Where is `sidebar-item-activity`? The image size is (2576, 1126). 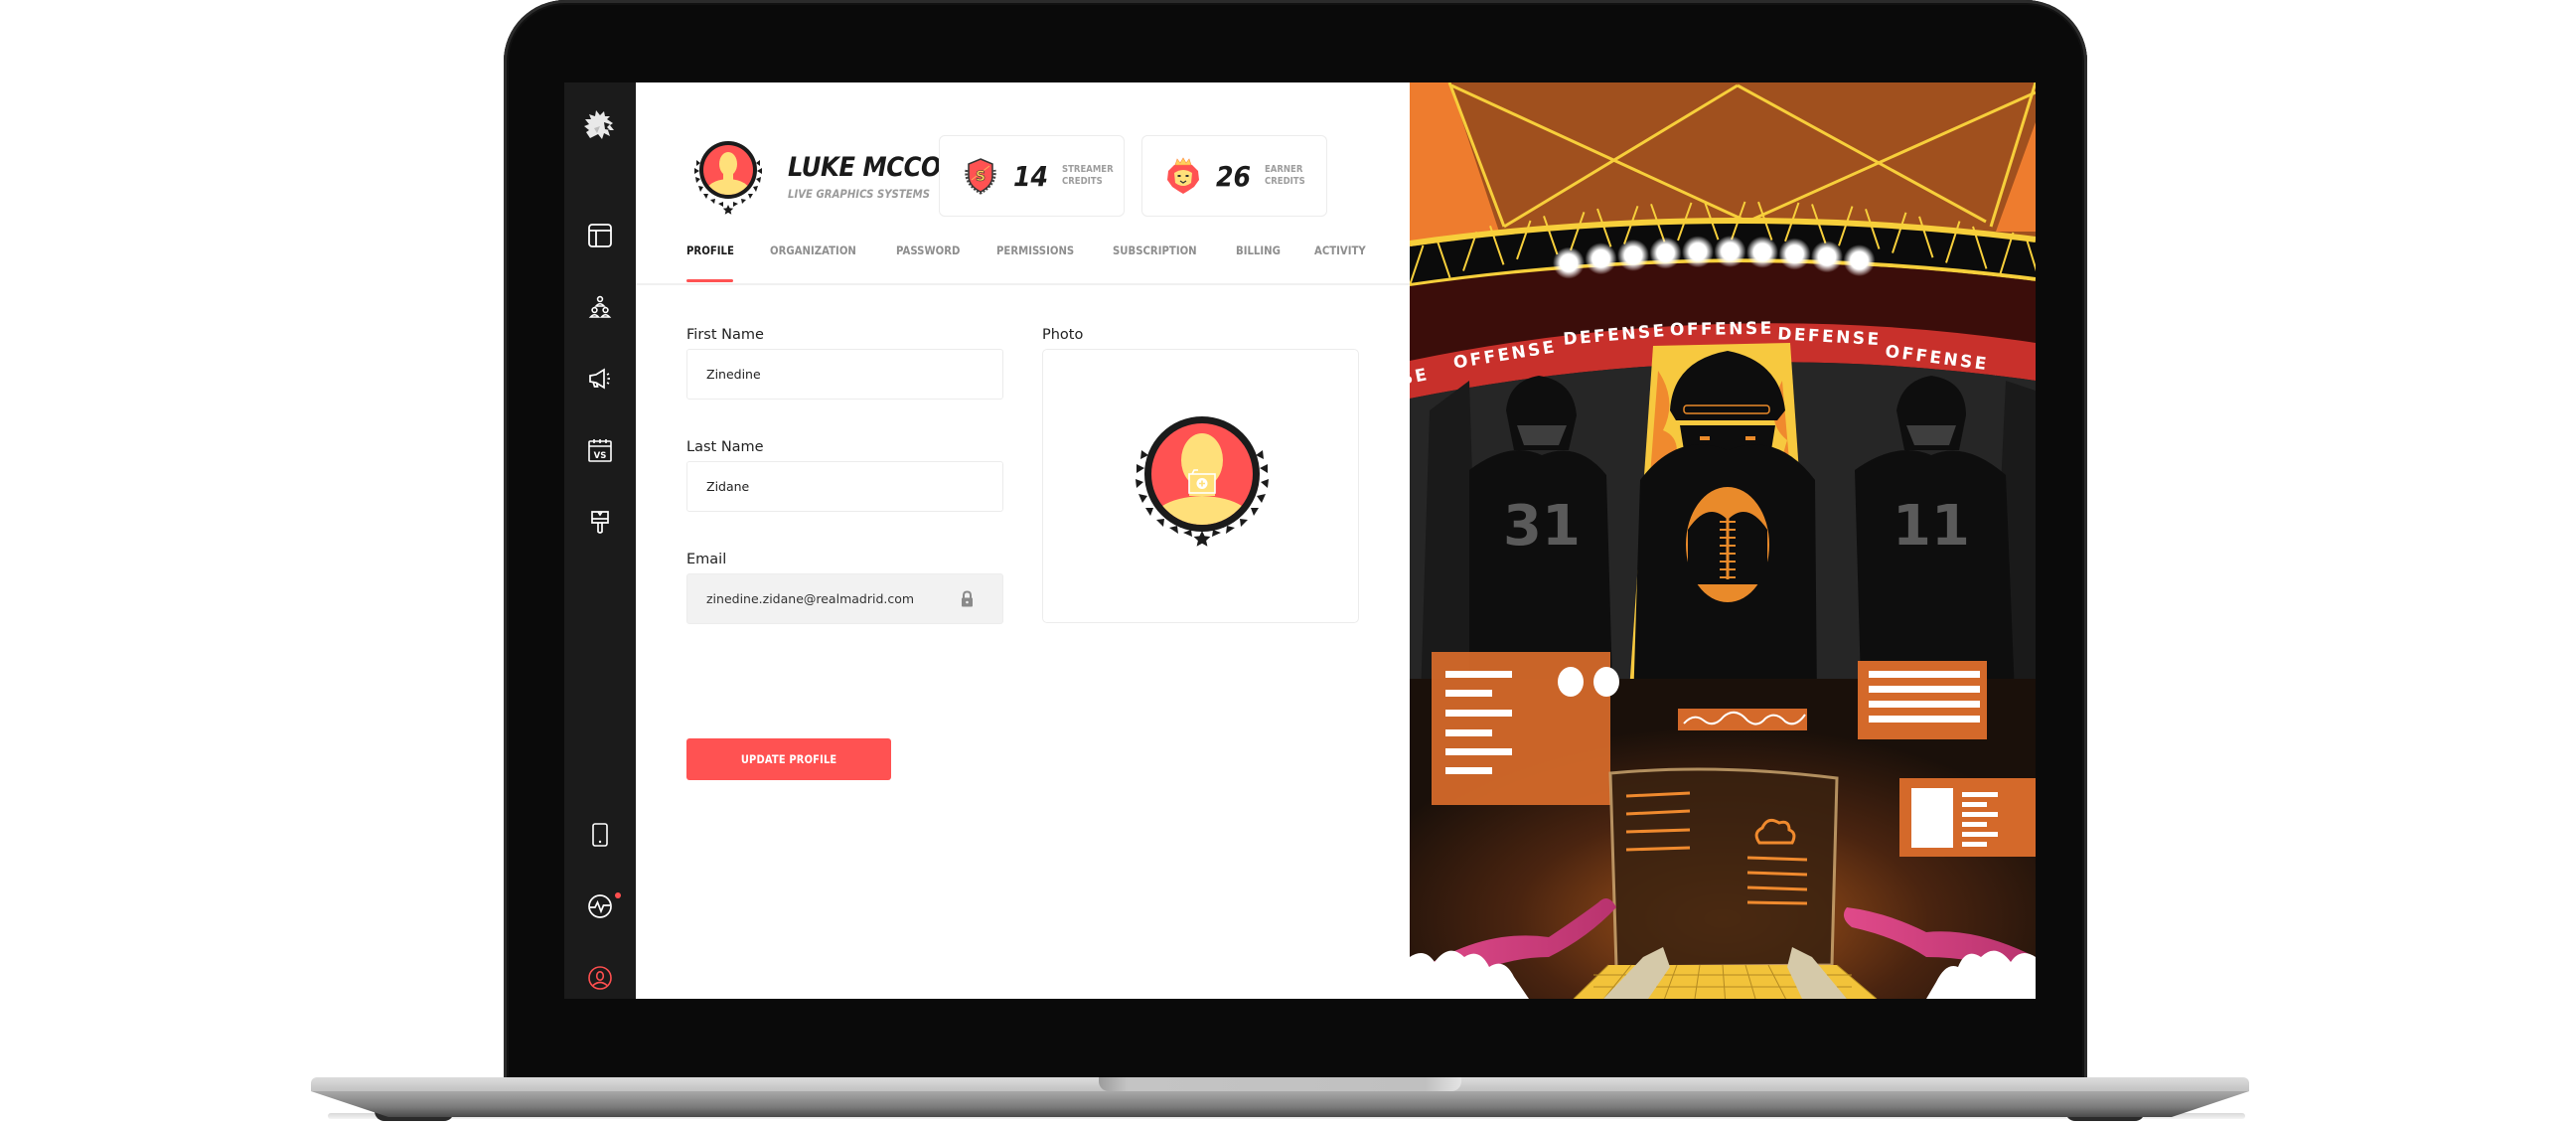
sidebar-item-activity is located at coordinates (600, 906).